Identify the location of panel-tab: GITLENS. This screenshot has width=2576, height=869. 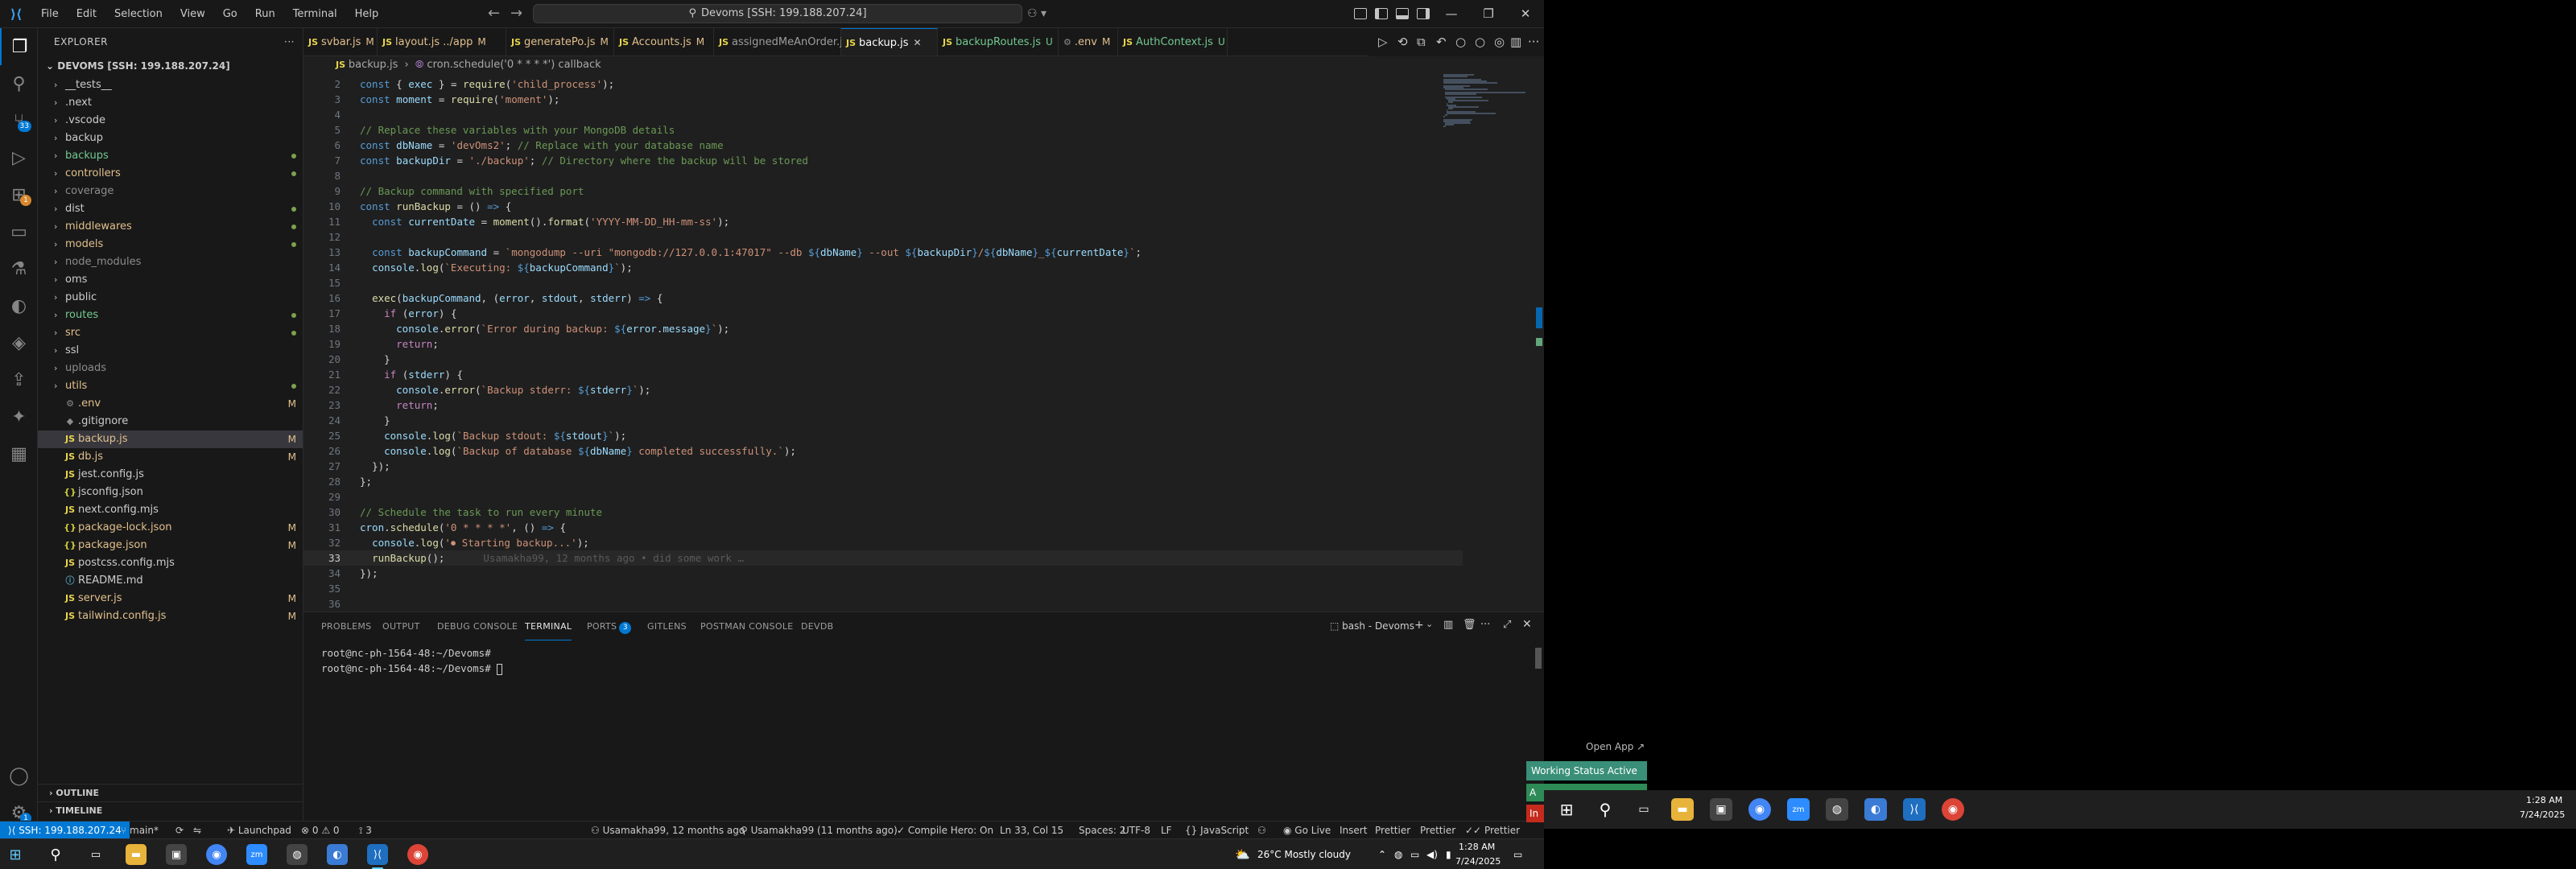
(667, 626).